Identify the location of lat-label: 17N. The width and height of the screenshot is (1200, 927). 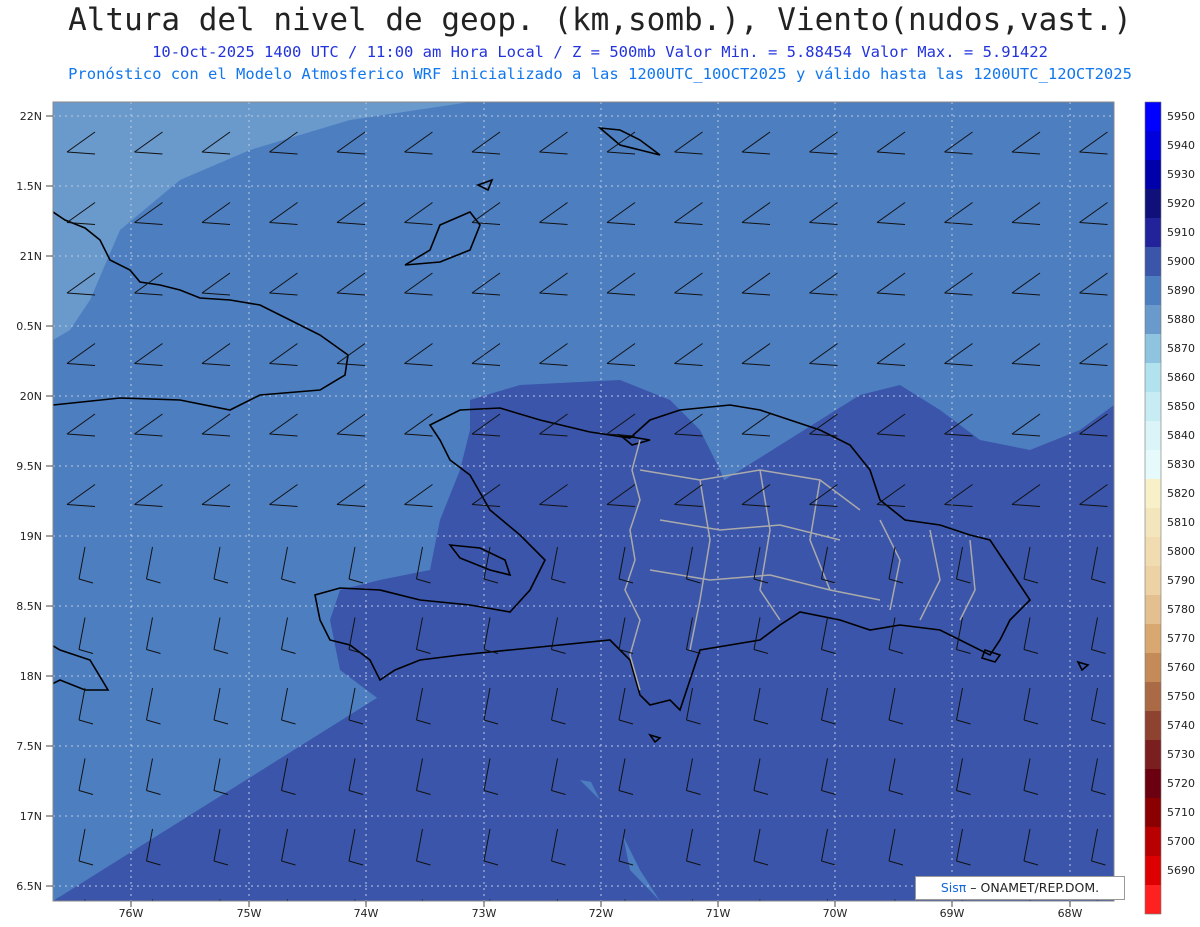
(31, 816).